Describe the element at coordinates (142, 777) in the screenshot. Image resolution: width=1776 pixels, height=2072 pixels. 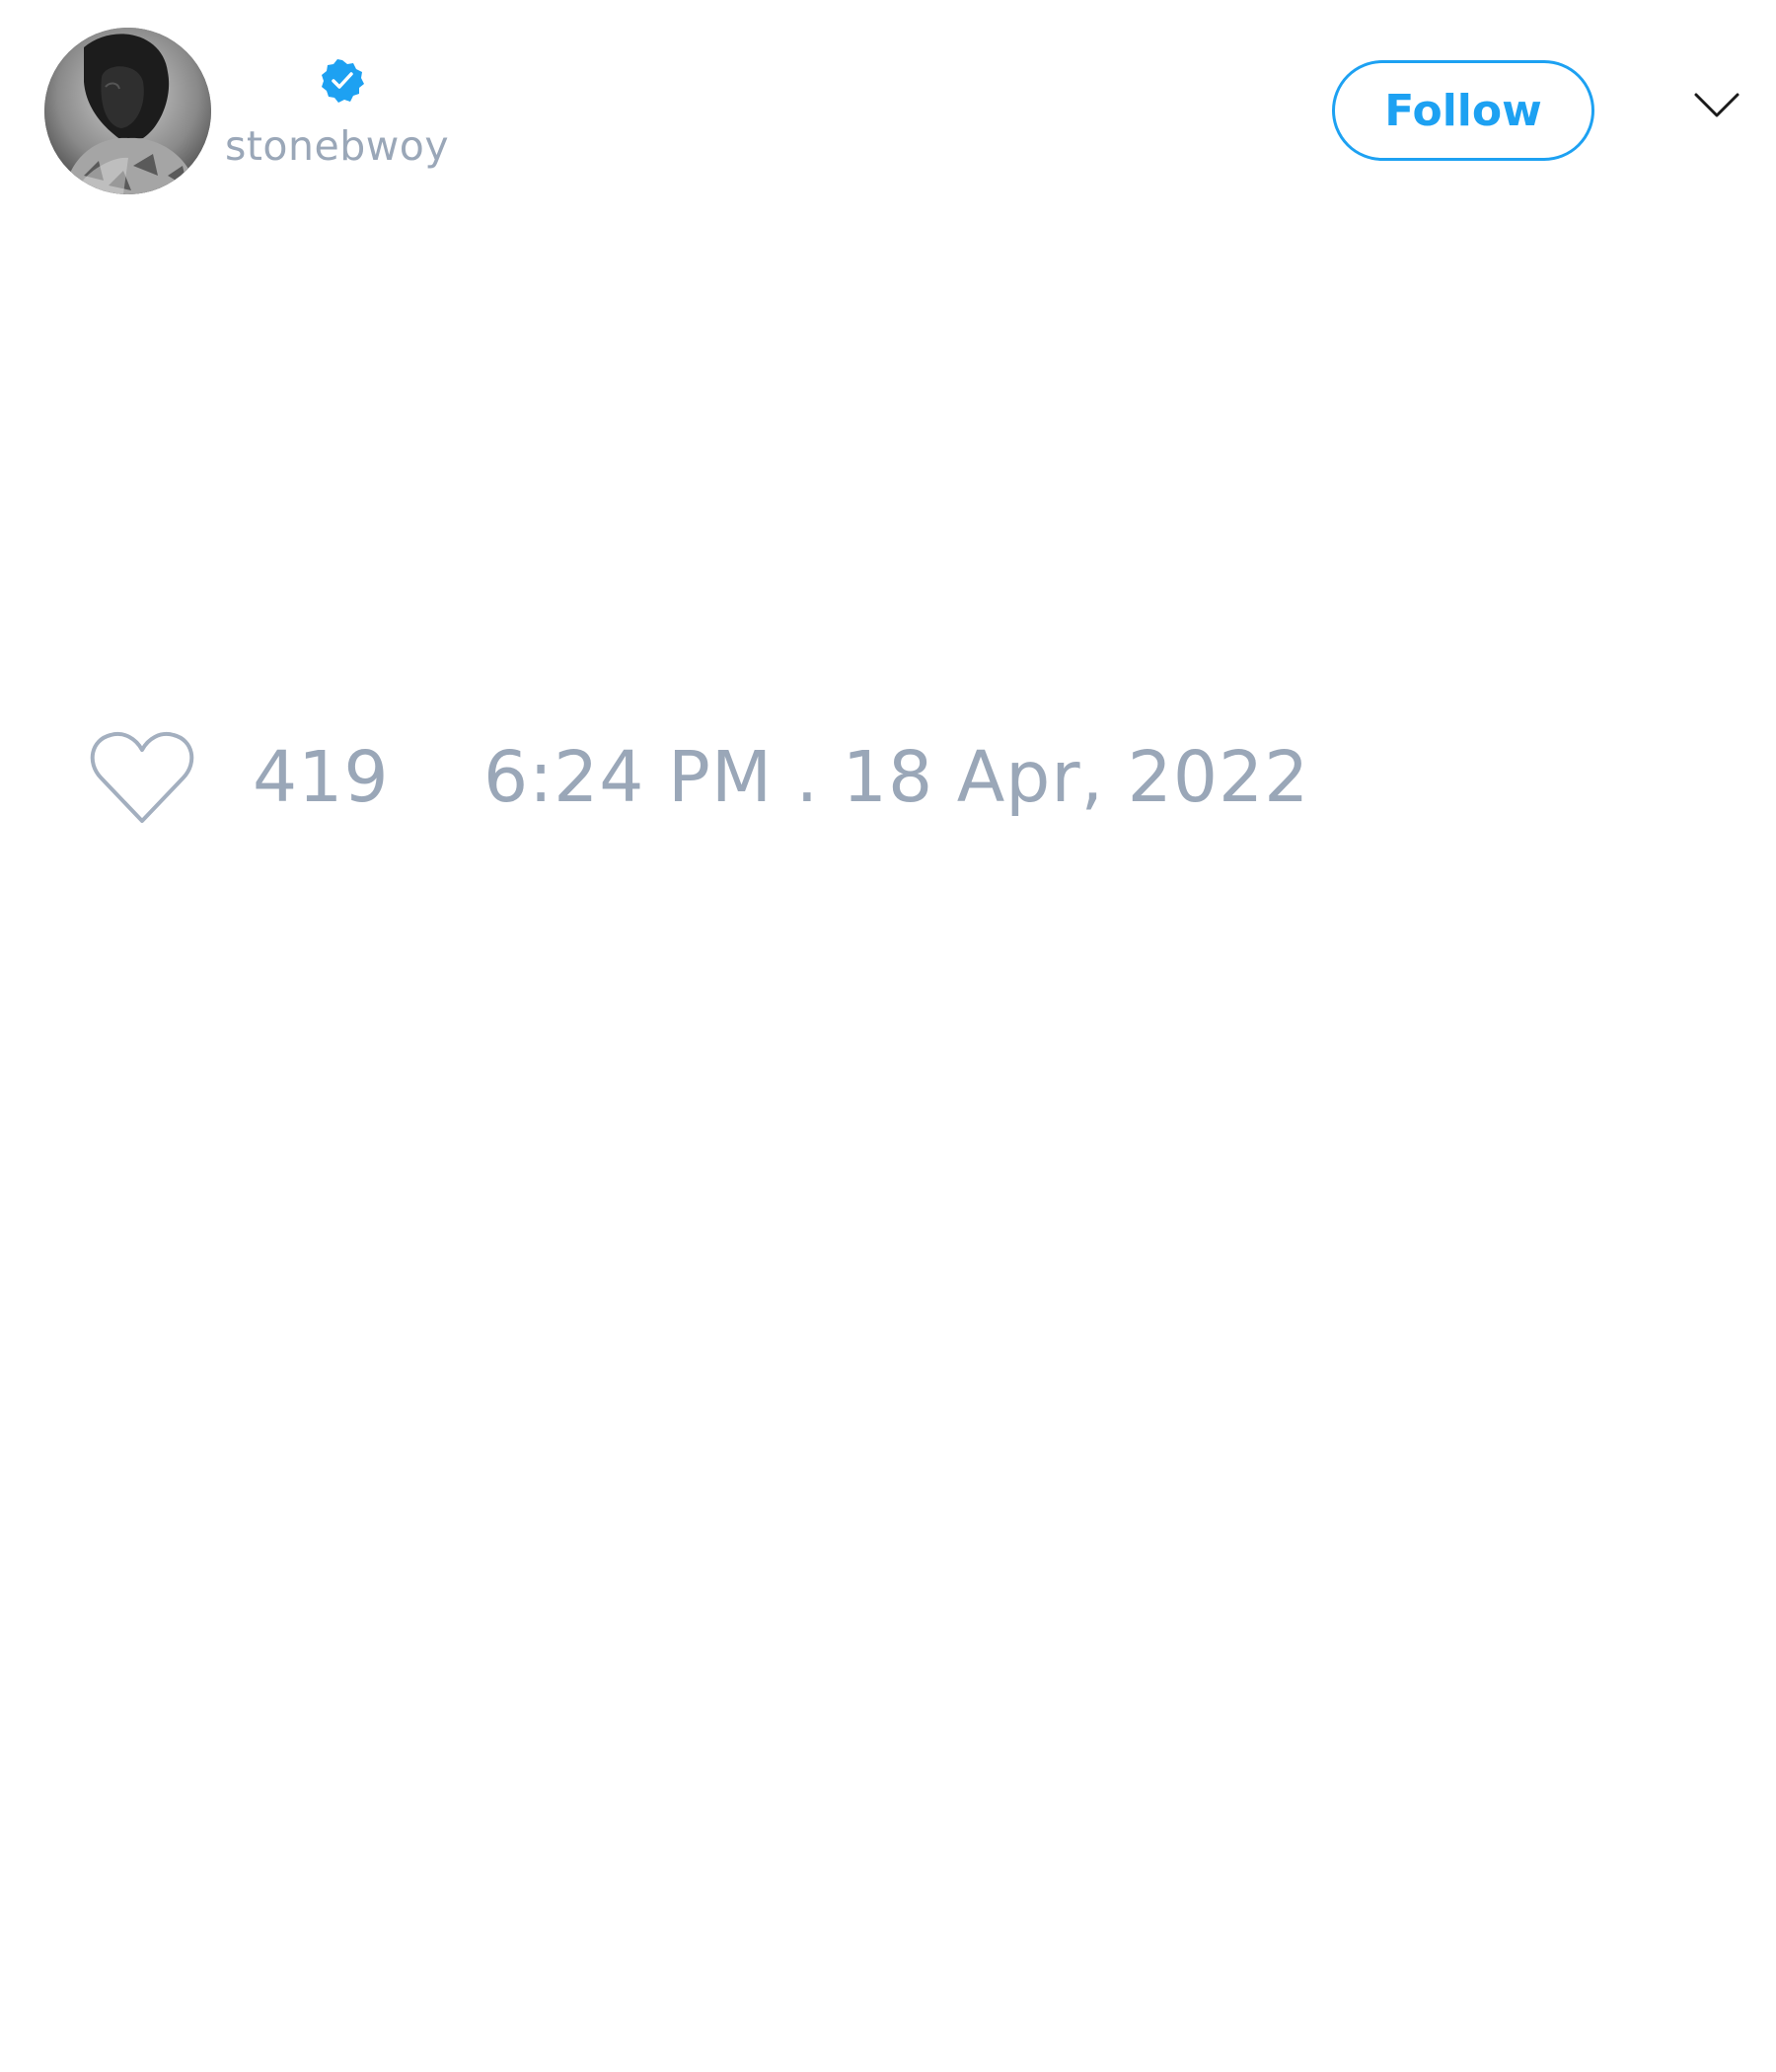
I see `heart-icon` at that location.